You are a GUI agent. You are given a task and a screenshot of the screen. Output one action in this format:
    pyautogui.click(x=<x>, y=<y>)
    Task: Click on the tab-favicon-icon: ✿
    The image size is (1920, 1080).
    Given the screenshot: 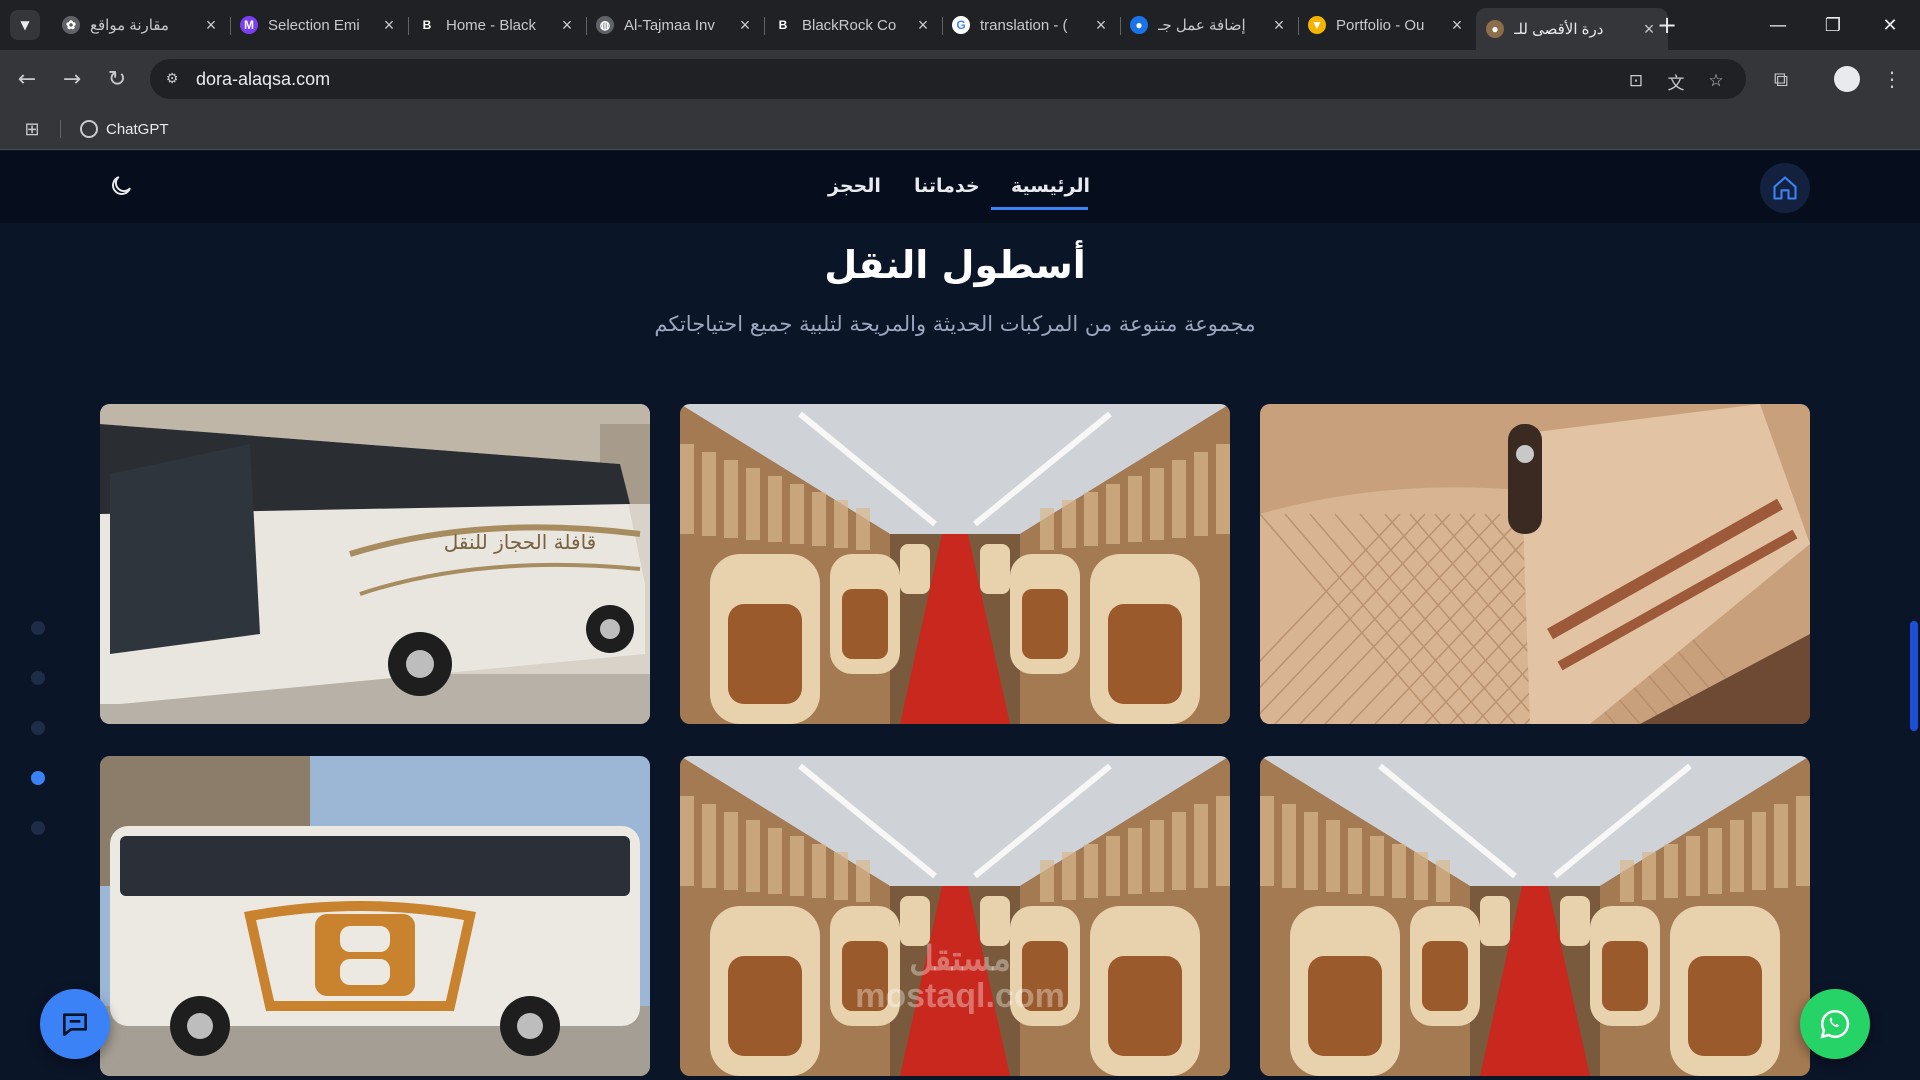 What is the action you would take?
    pyautogui.click(x=71, y=25)
    